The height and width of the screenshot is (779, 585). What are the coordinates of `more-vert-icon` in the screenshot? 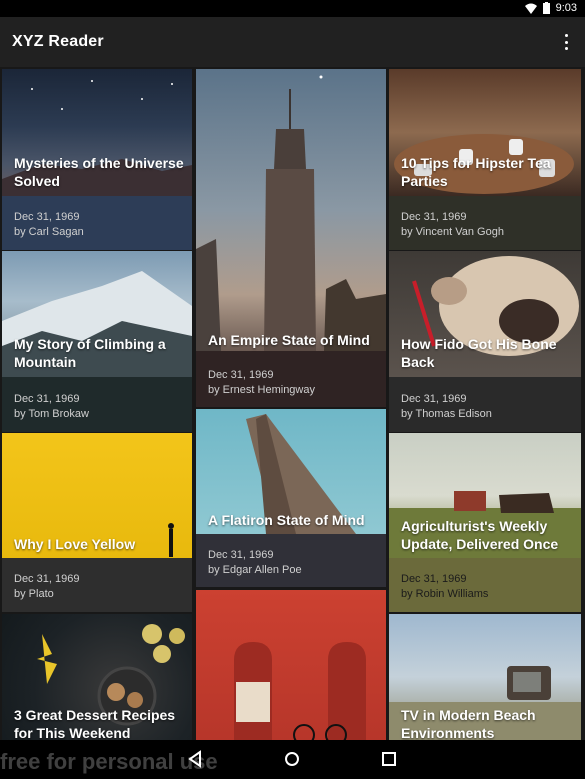 It's located at (566, 42).